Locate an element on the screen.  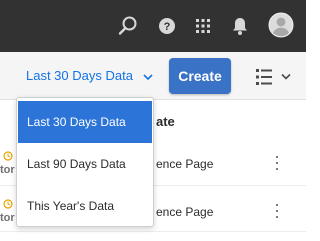
view-switcher-button is located at coordinates (273, 77).